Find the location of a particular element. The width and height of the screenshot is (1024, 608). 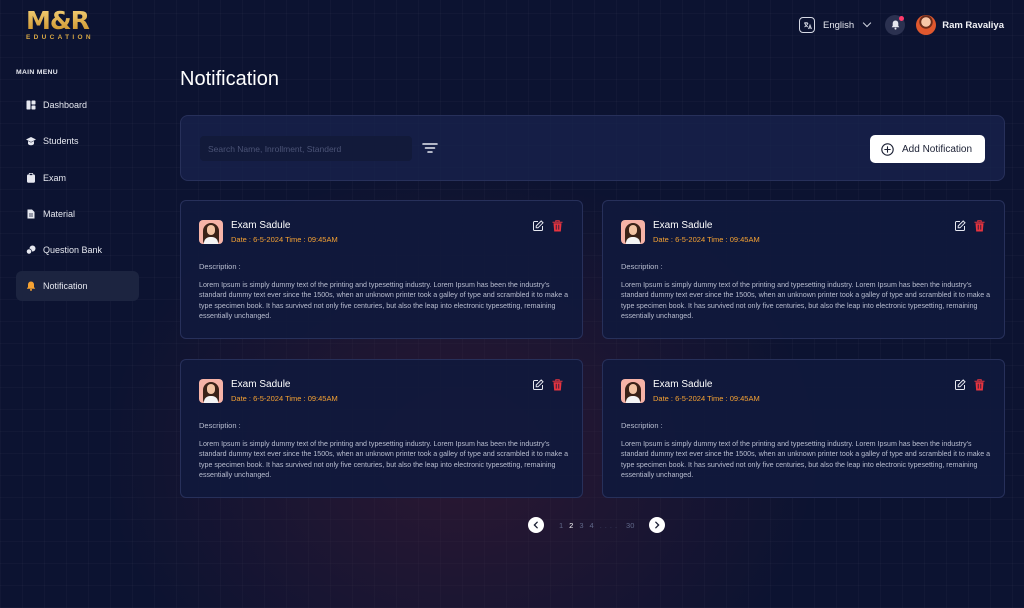

sidebar-item-notification: Notification is located at coordinates (77, 286).